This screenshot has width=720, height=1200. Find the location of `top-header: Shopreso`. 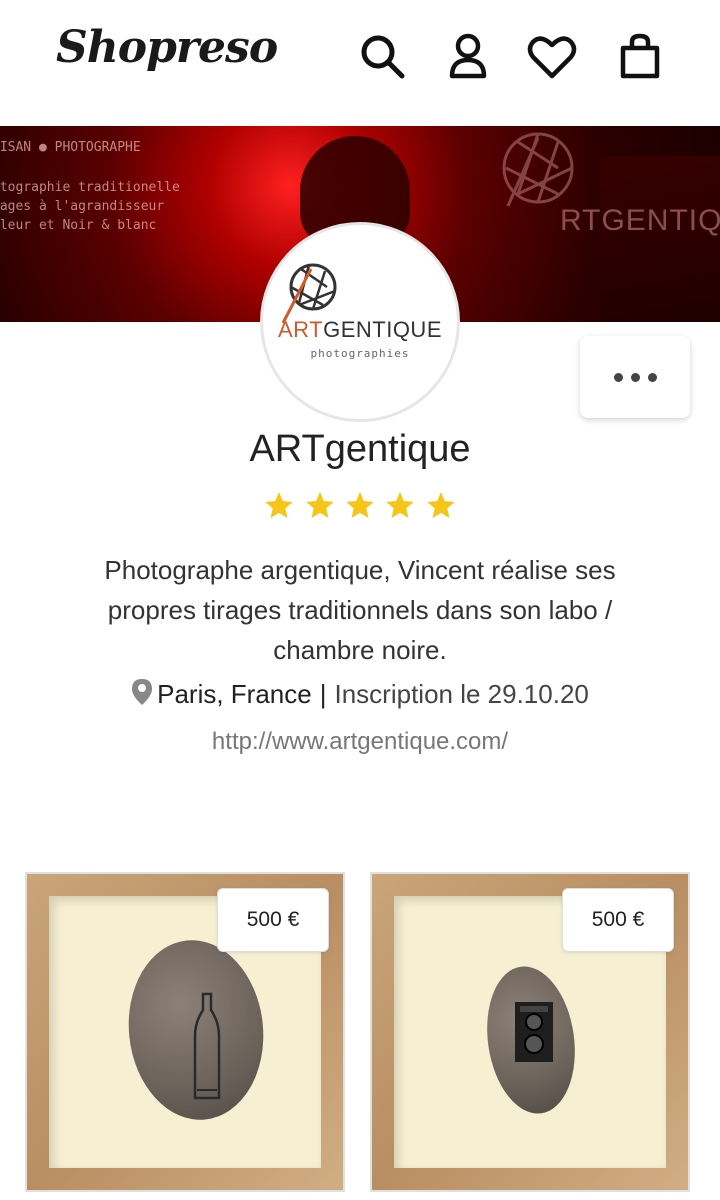

top-header: Shopreso is located at coordinates (360, 63).